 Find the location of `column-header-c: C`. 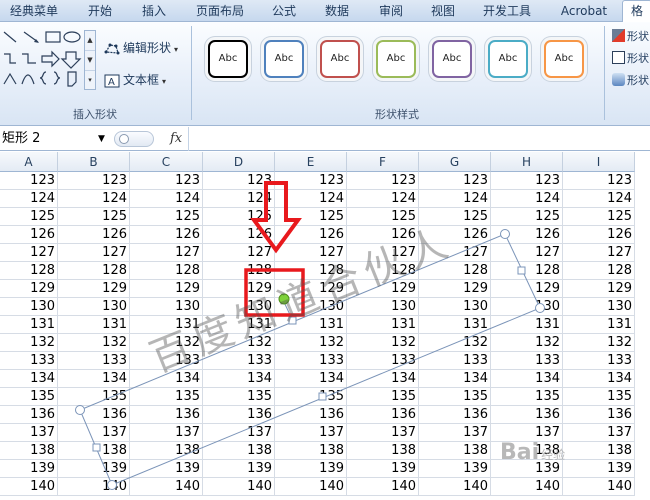

column-header-c: C is located at coordinates (166, 162).